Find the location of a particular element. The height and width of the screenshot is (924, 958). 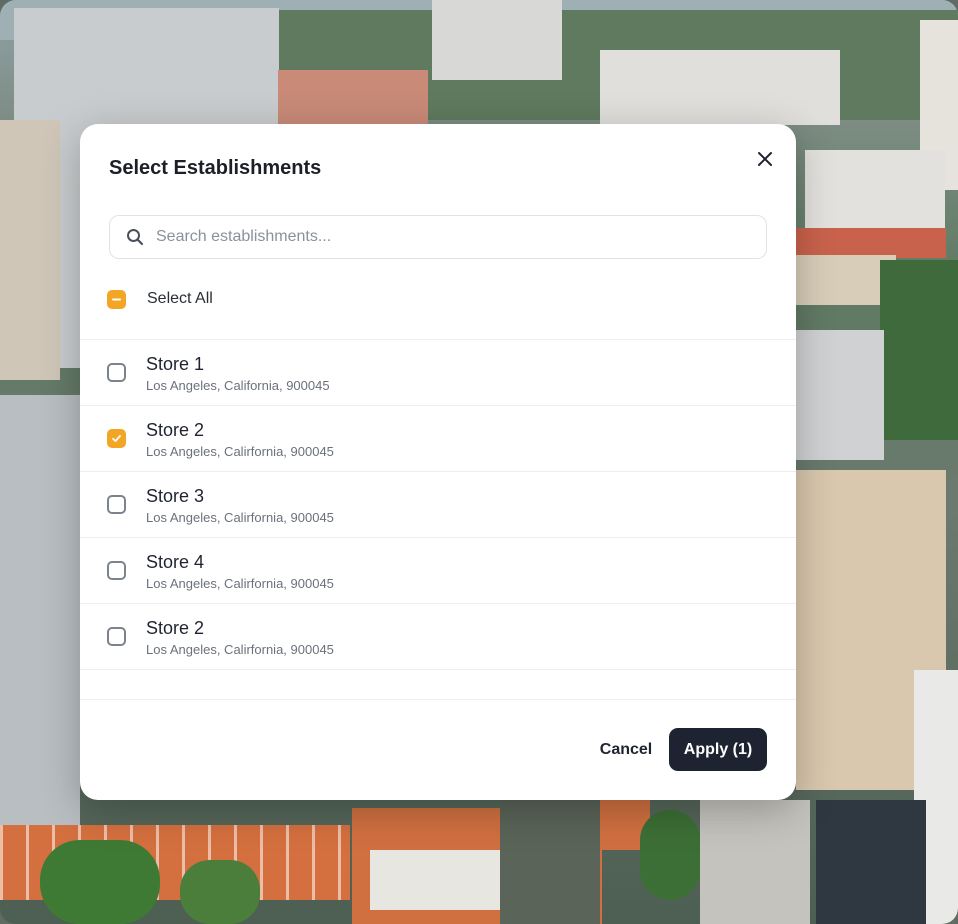

search-field is located at coordinates (438, 237).